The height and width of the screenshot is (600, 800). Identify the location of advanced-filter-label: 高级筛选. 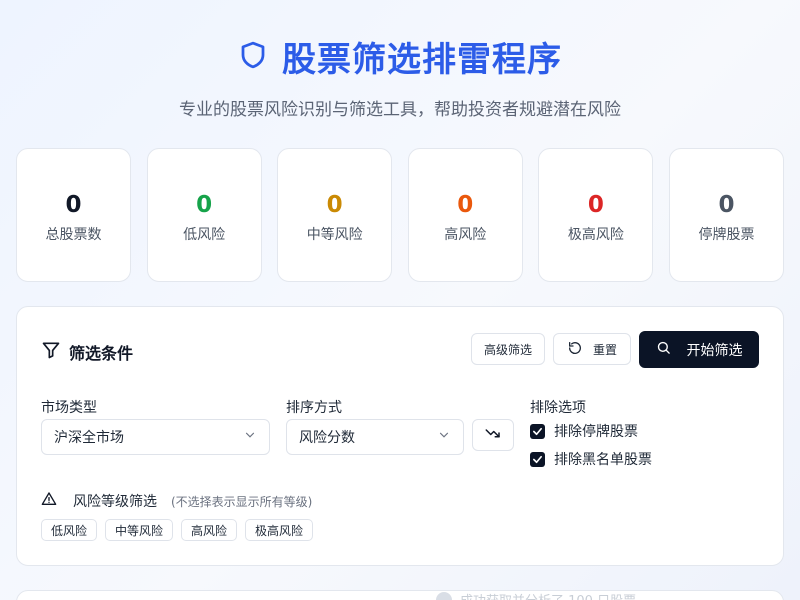
(507, 349).